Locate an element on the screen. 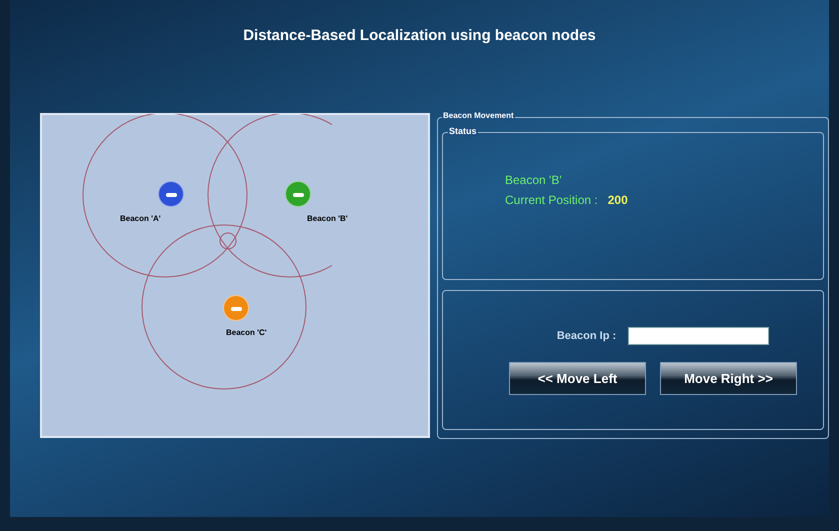 Image resolution: width=839 pixels, height=531 pixels. beacon-label: Beacon 'A' is located at coordinates (140, 219).